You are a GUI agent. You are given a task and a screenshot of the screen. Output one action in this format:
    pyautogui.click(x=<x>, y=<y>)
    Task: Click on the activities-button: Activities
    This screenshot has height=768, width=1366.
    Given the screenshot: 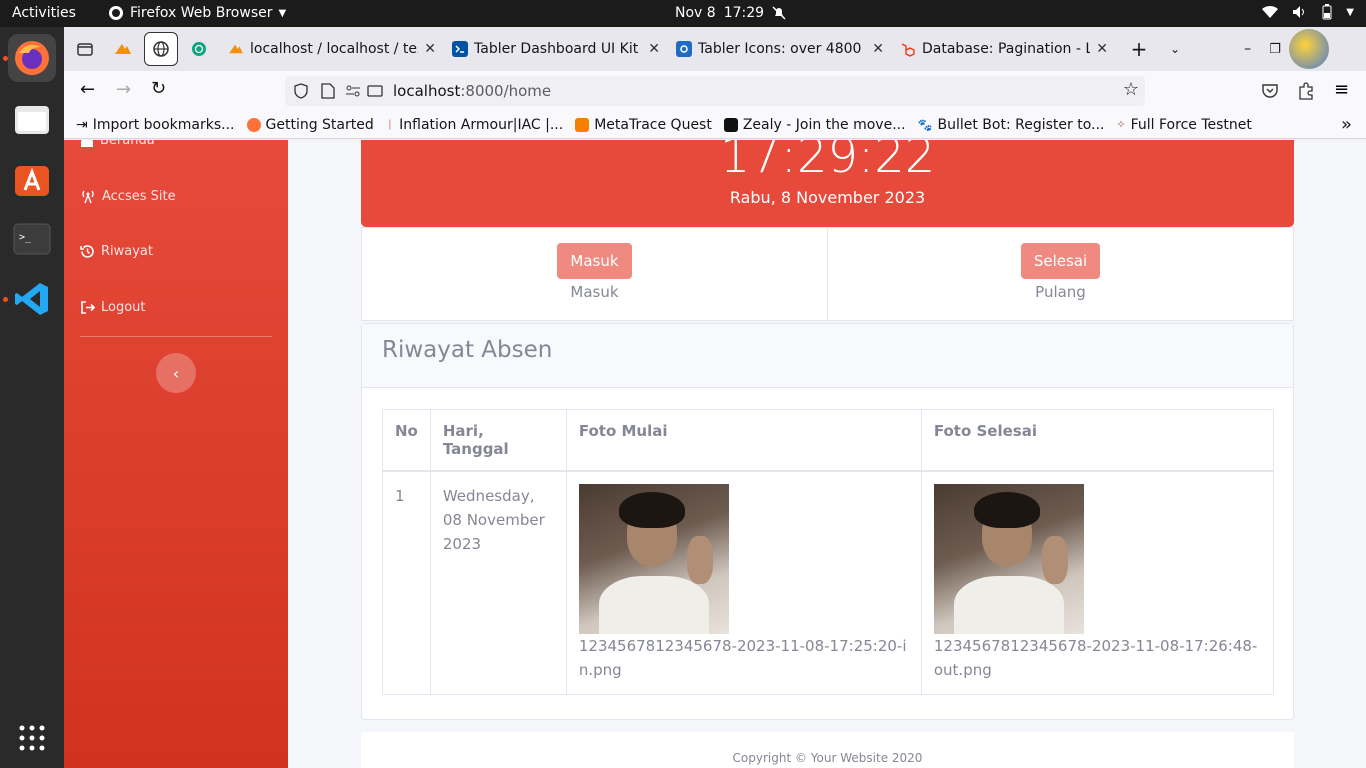 What is the action you would take?
    pyautogui.click(x=44, y=13)
    